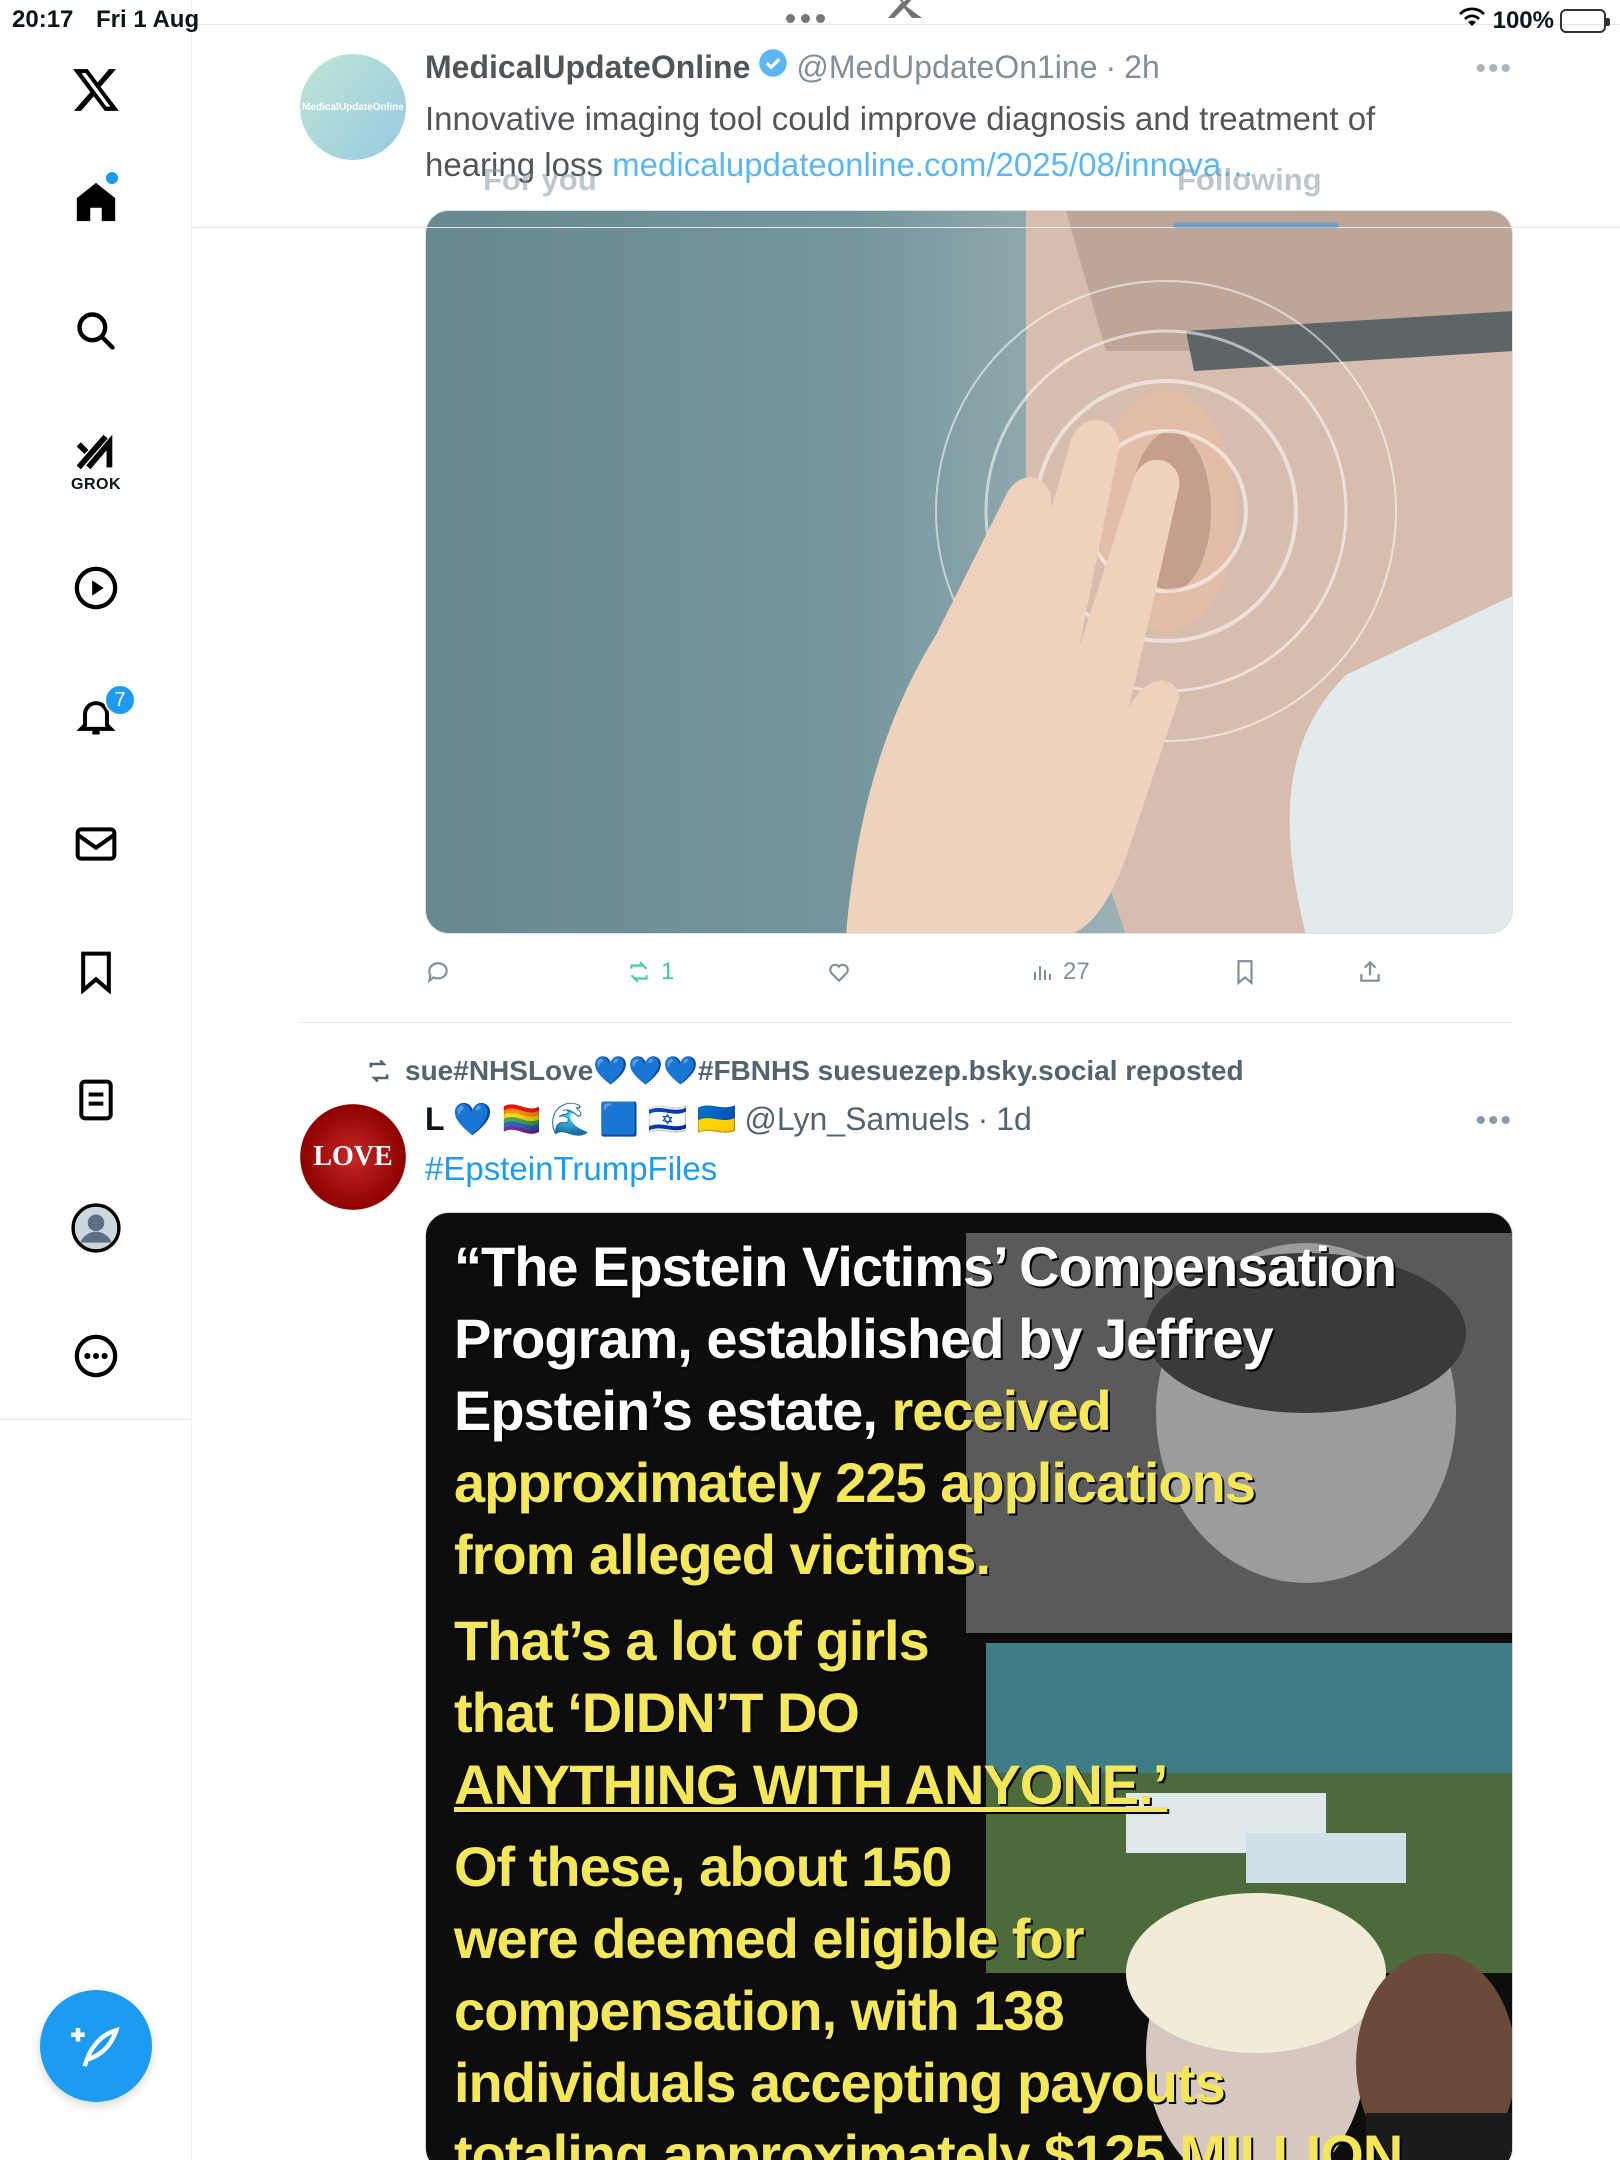 The width and height of the screenshot is (1620, 2160). I want to click on repost-button: 1, so click(649, 972).